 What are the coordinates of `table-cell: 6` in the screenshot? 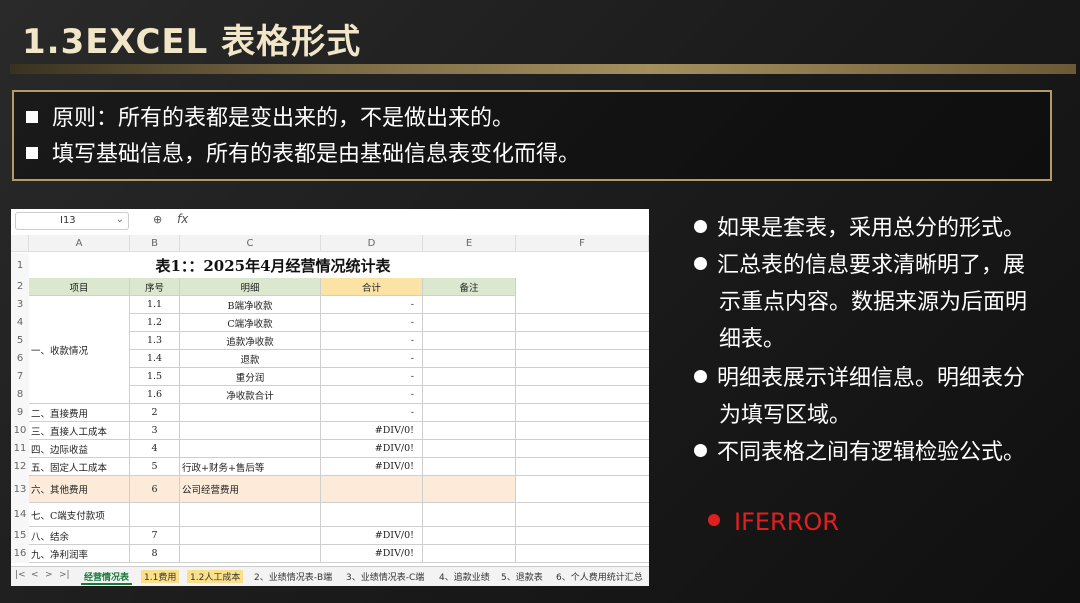 It's located at (155, 489).